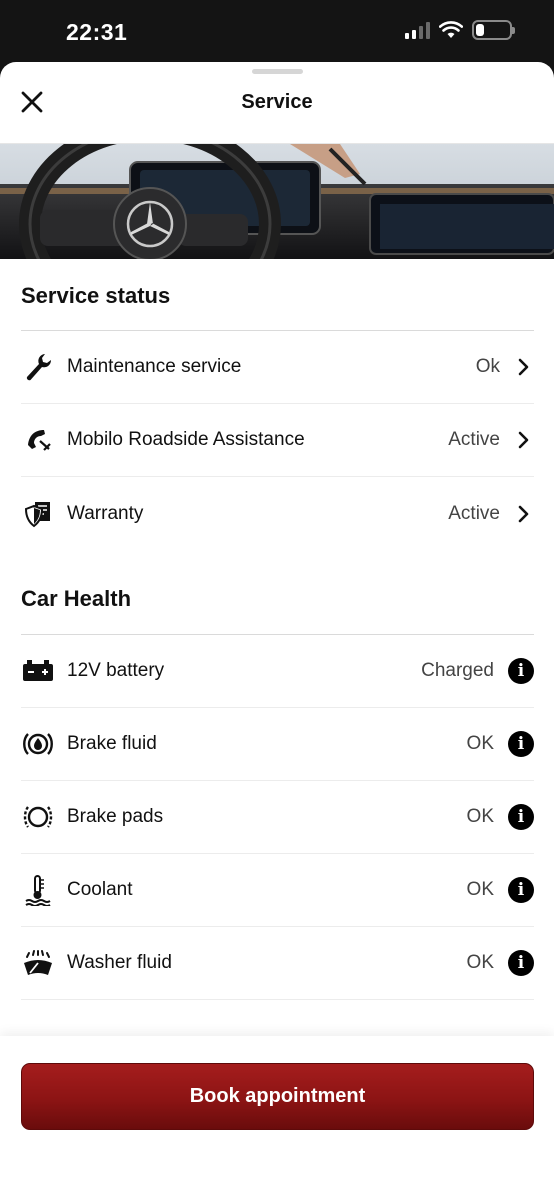  I want to click on row-label: 12V battery, so click(116, 670).